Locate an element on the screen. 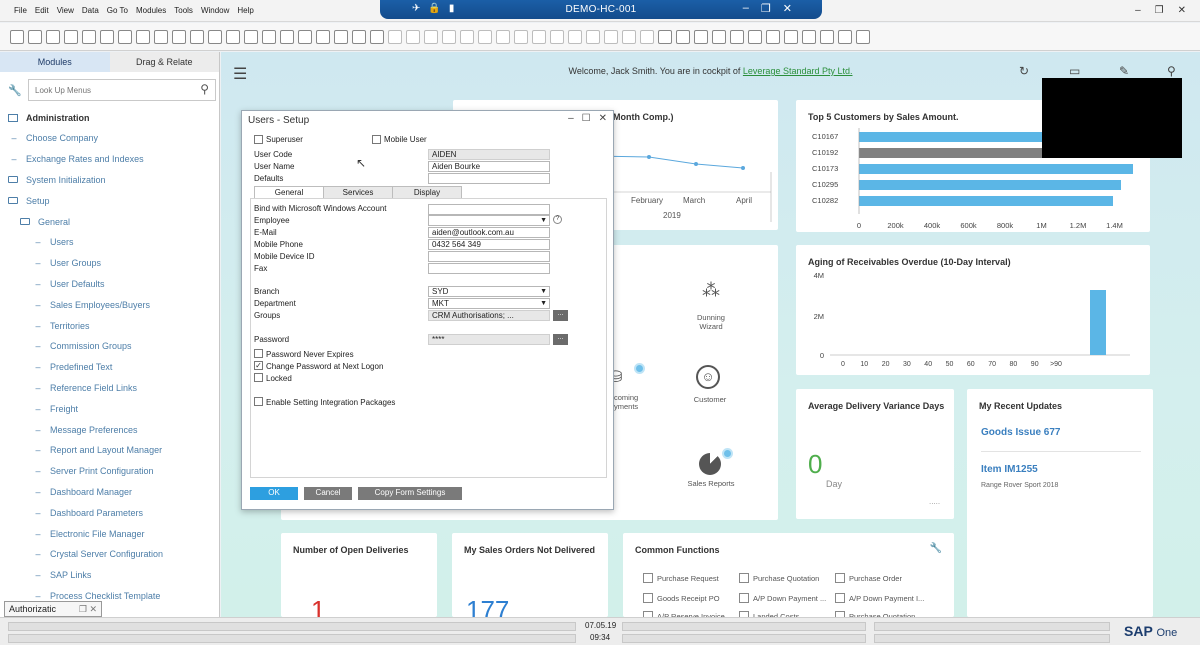 The width and height of the screenshot is (1200, 645). sidebar-item: – Dashboard Manager is located at coordinates (110, 492).